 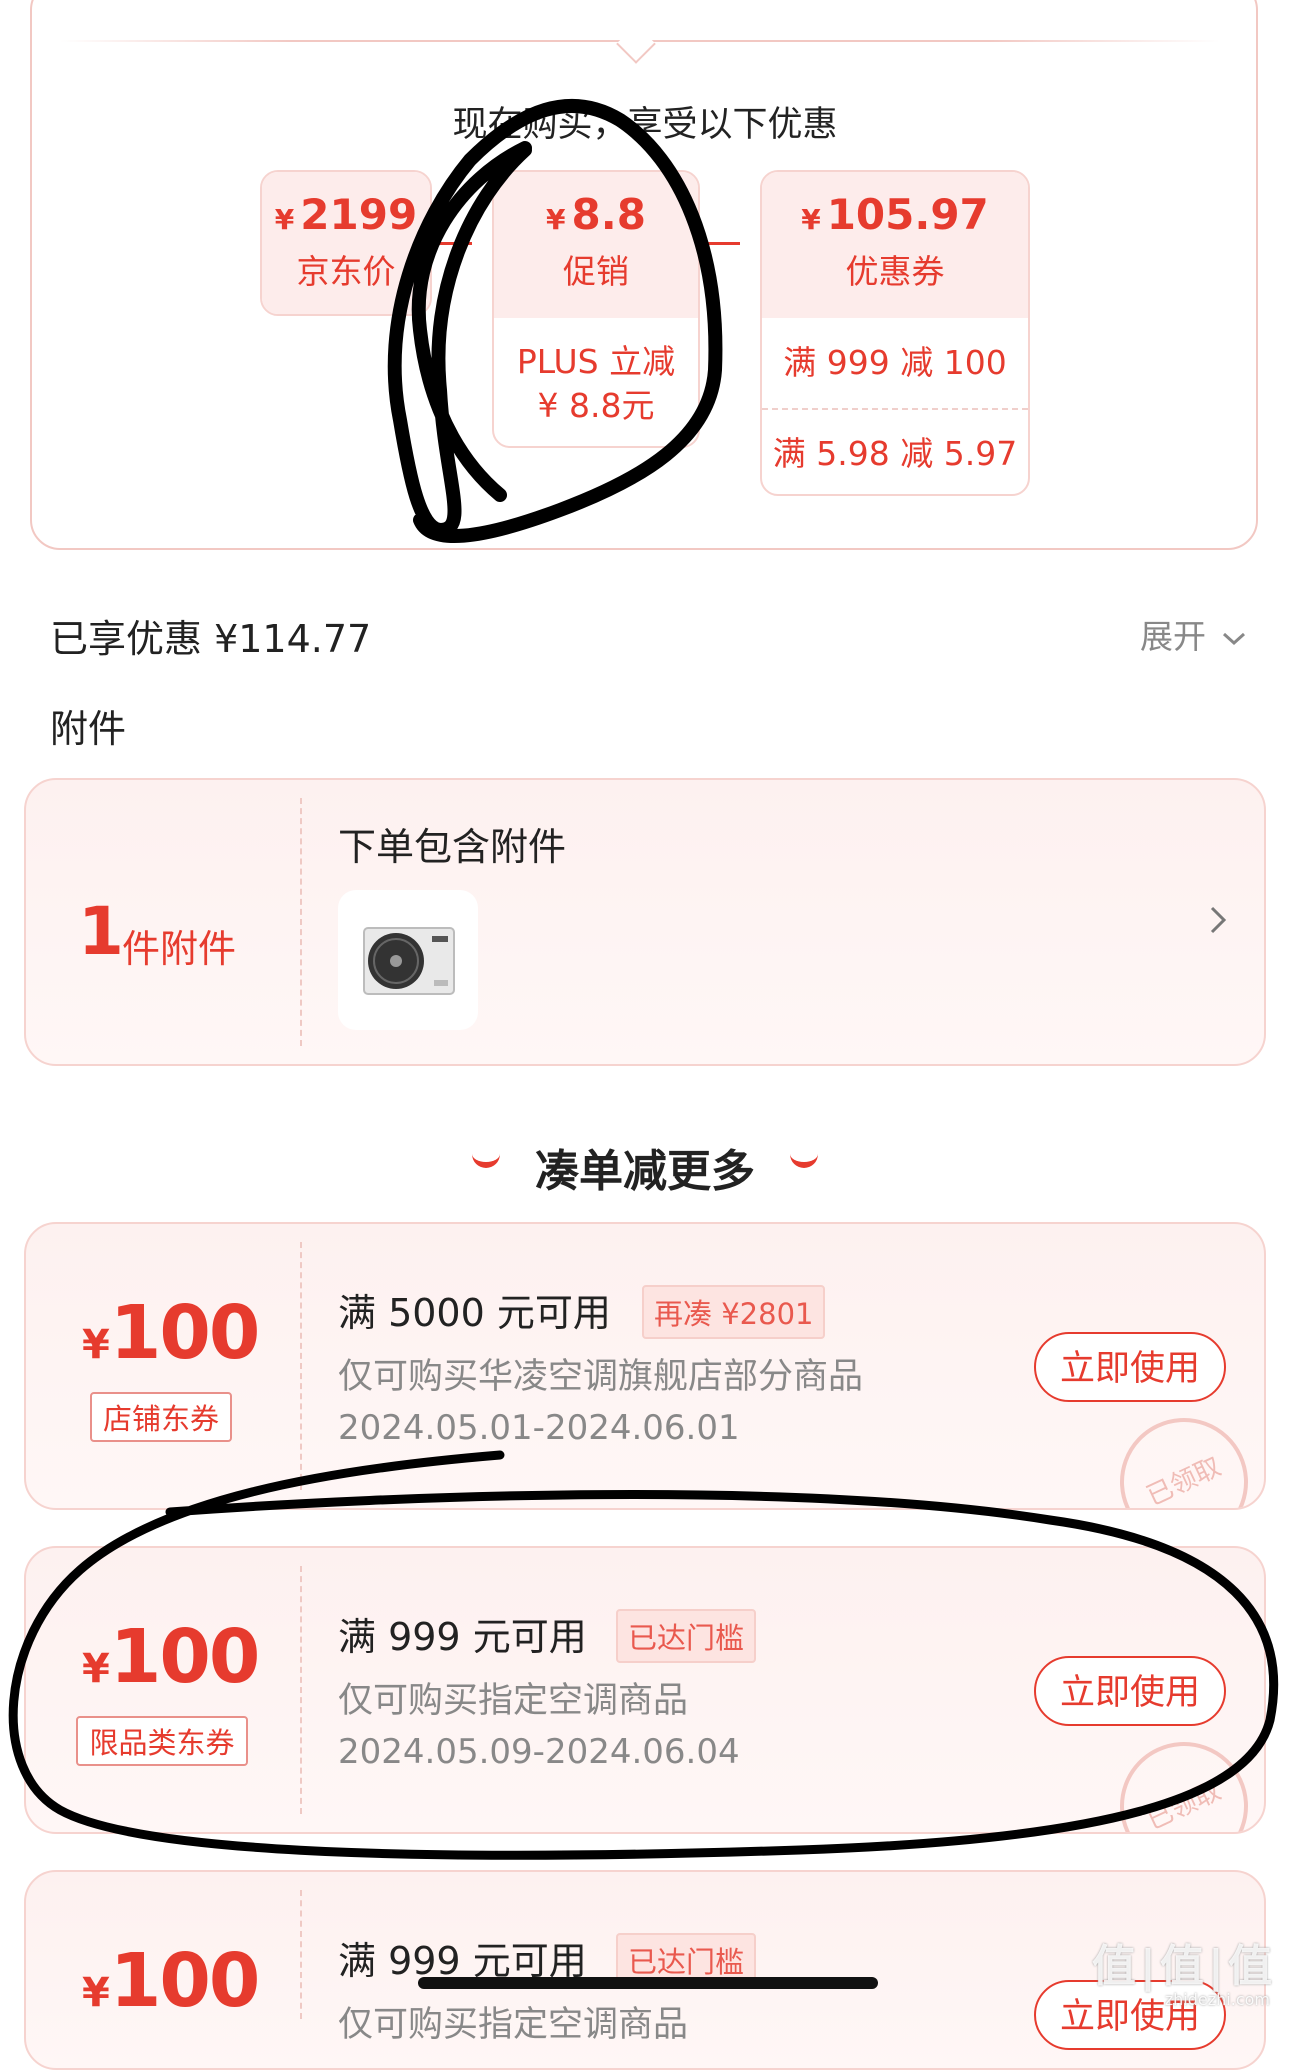 I want to click on handdrawn-loop-top, so click(x=555, y=321).